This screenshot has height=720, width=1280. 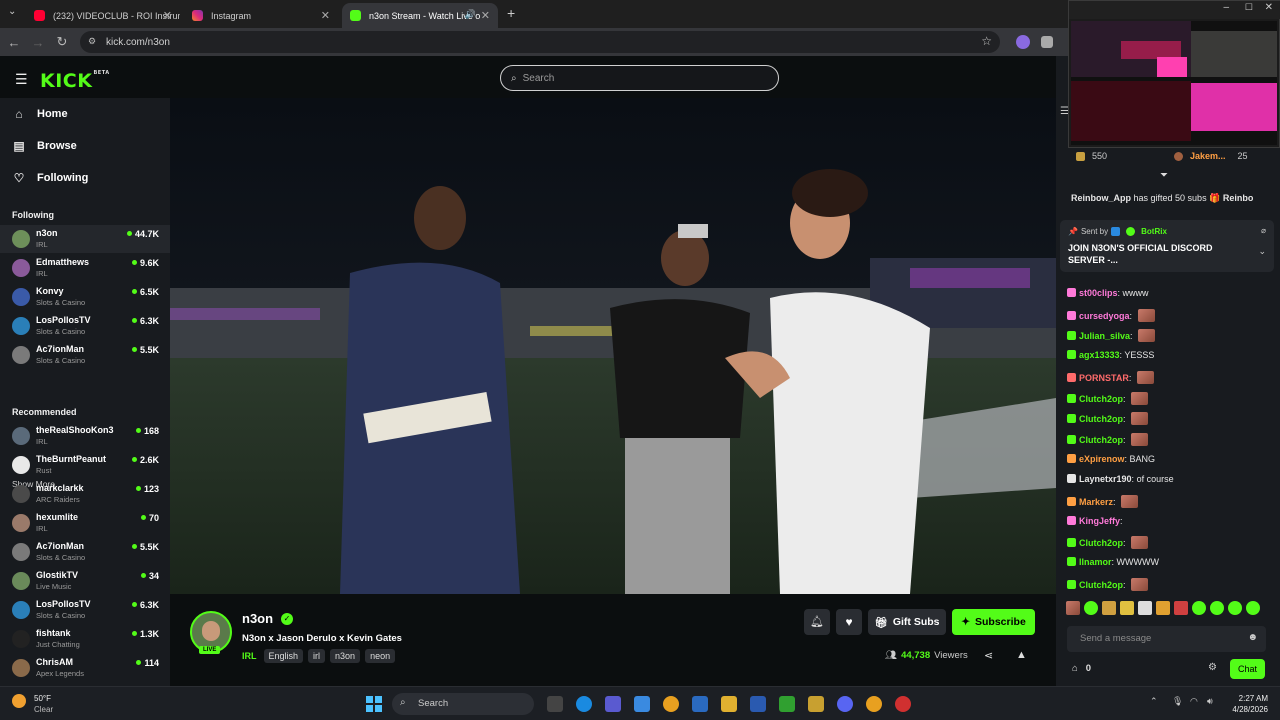 I want to click on xbox-icon, so click(x=787, y=704).